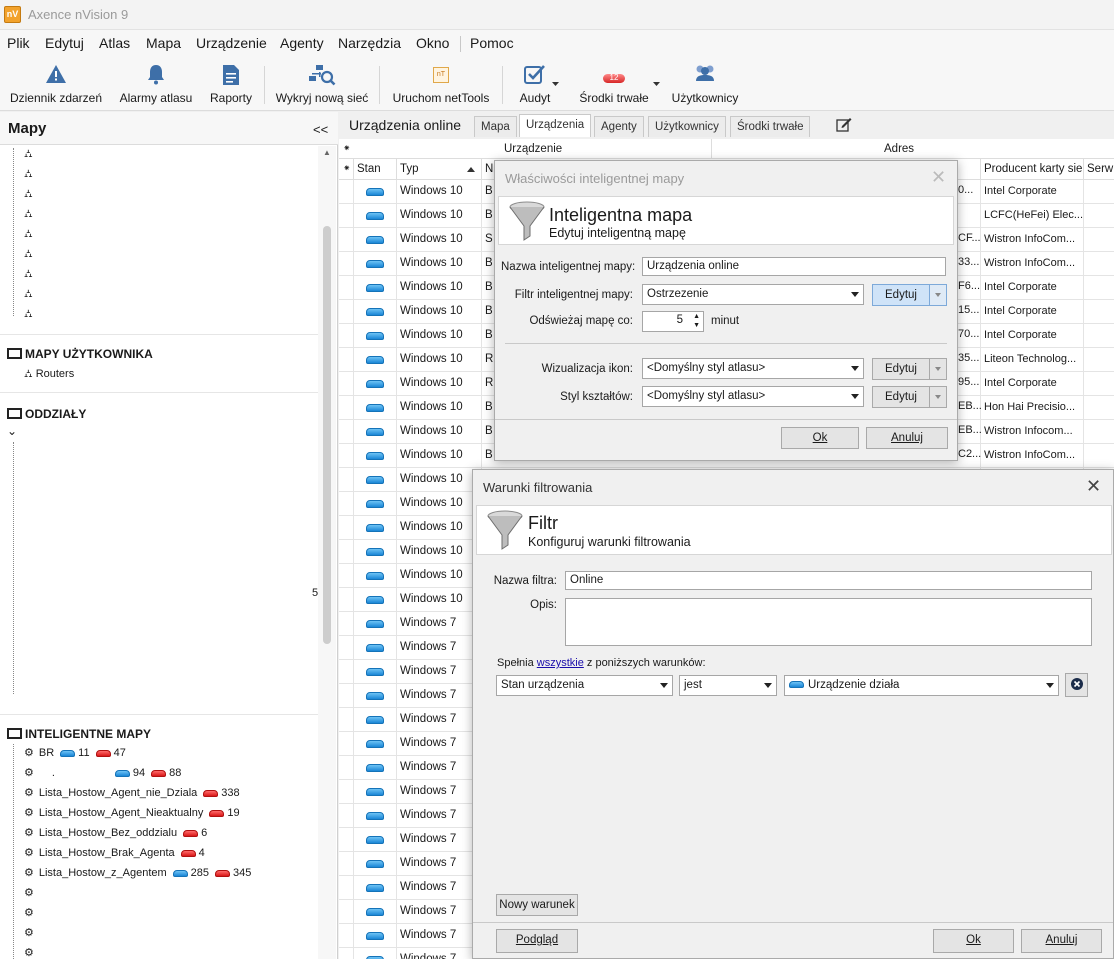  What do you see at coordinates (619, 126) in the screenshot?
I see `tab-agenty: Agenty` at bounding box center [619, 126].